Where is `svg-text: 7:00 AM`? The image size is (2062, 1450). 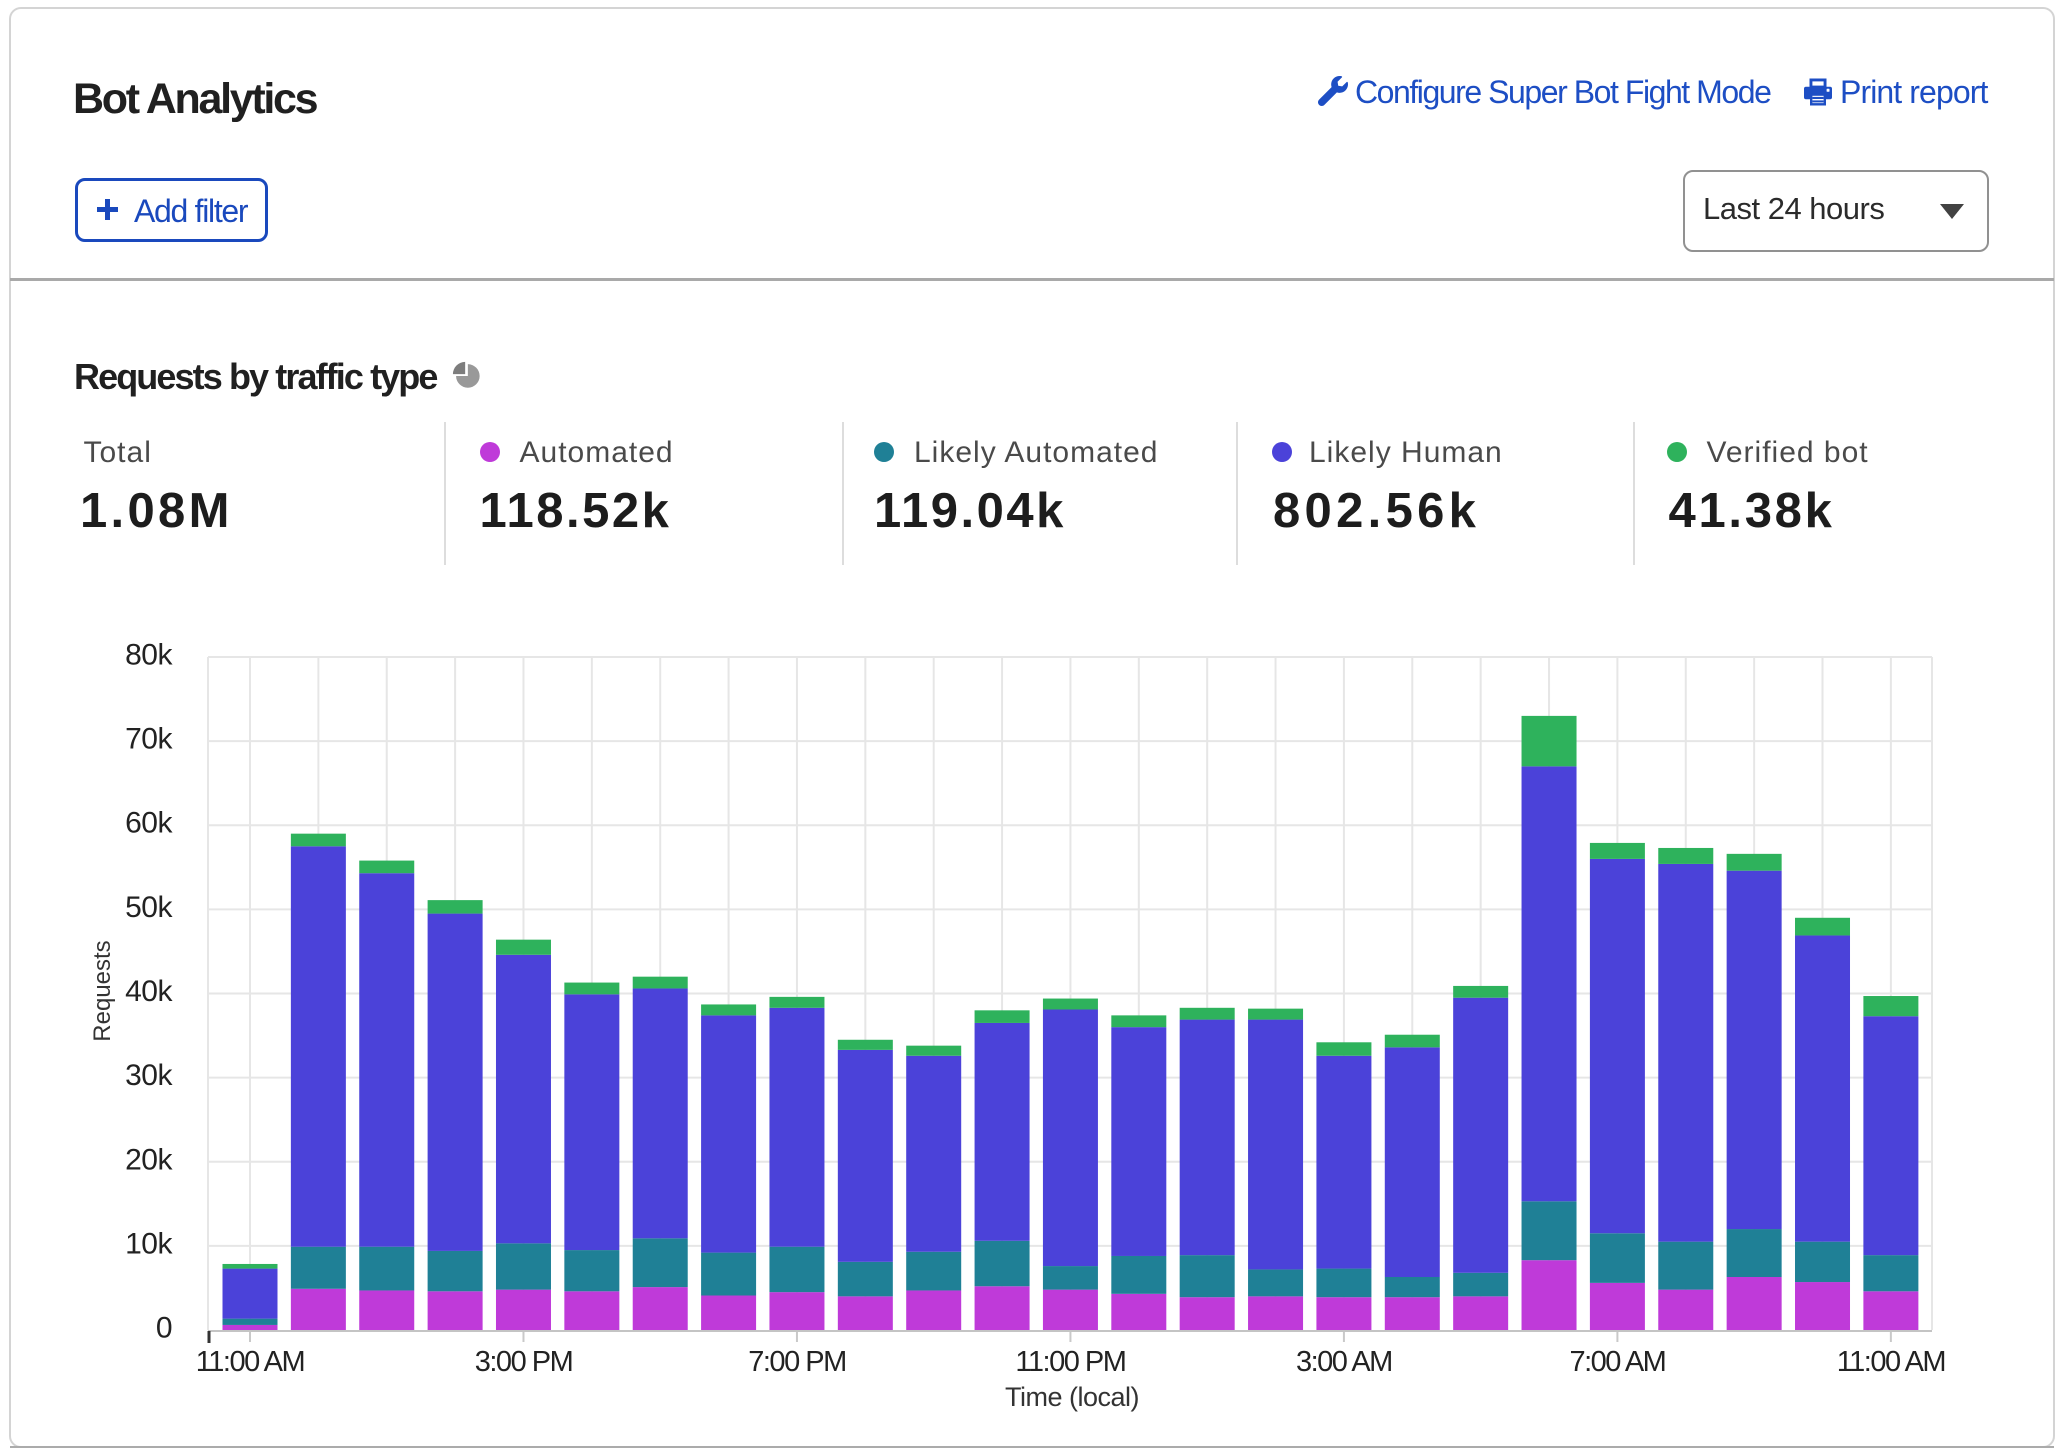 svg-text: 7:00 AM is located at coordinates (1617, 1362).